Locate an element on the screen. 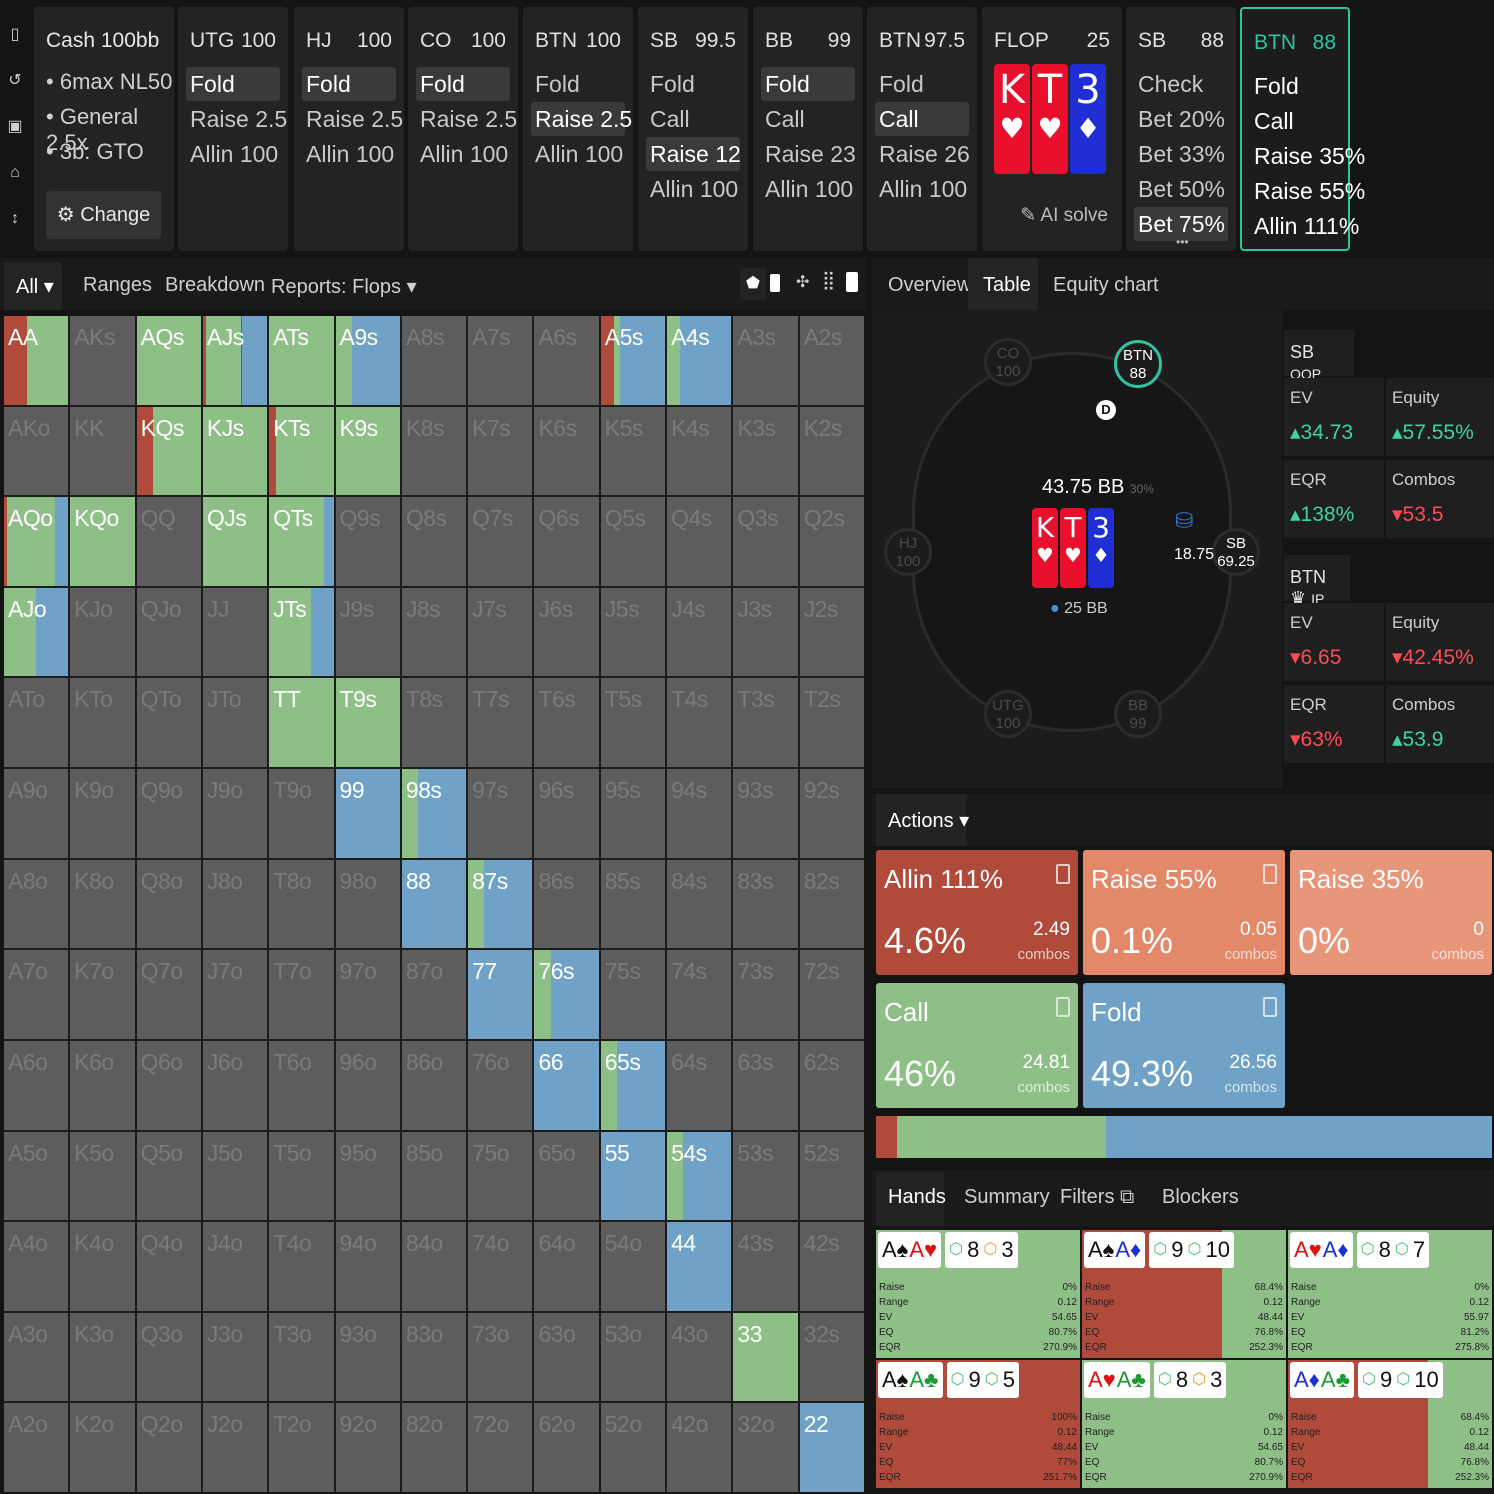  hand-cell-76o: 76o is located at coordinates (500, 1085).